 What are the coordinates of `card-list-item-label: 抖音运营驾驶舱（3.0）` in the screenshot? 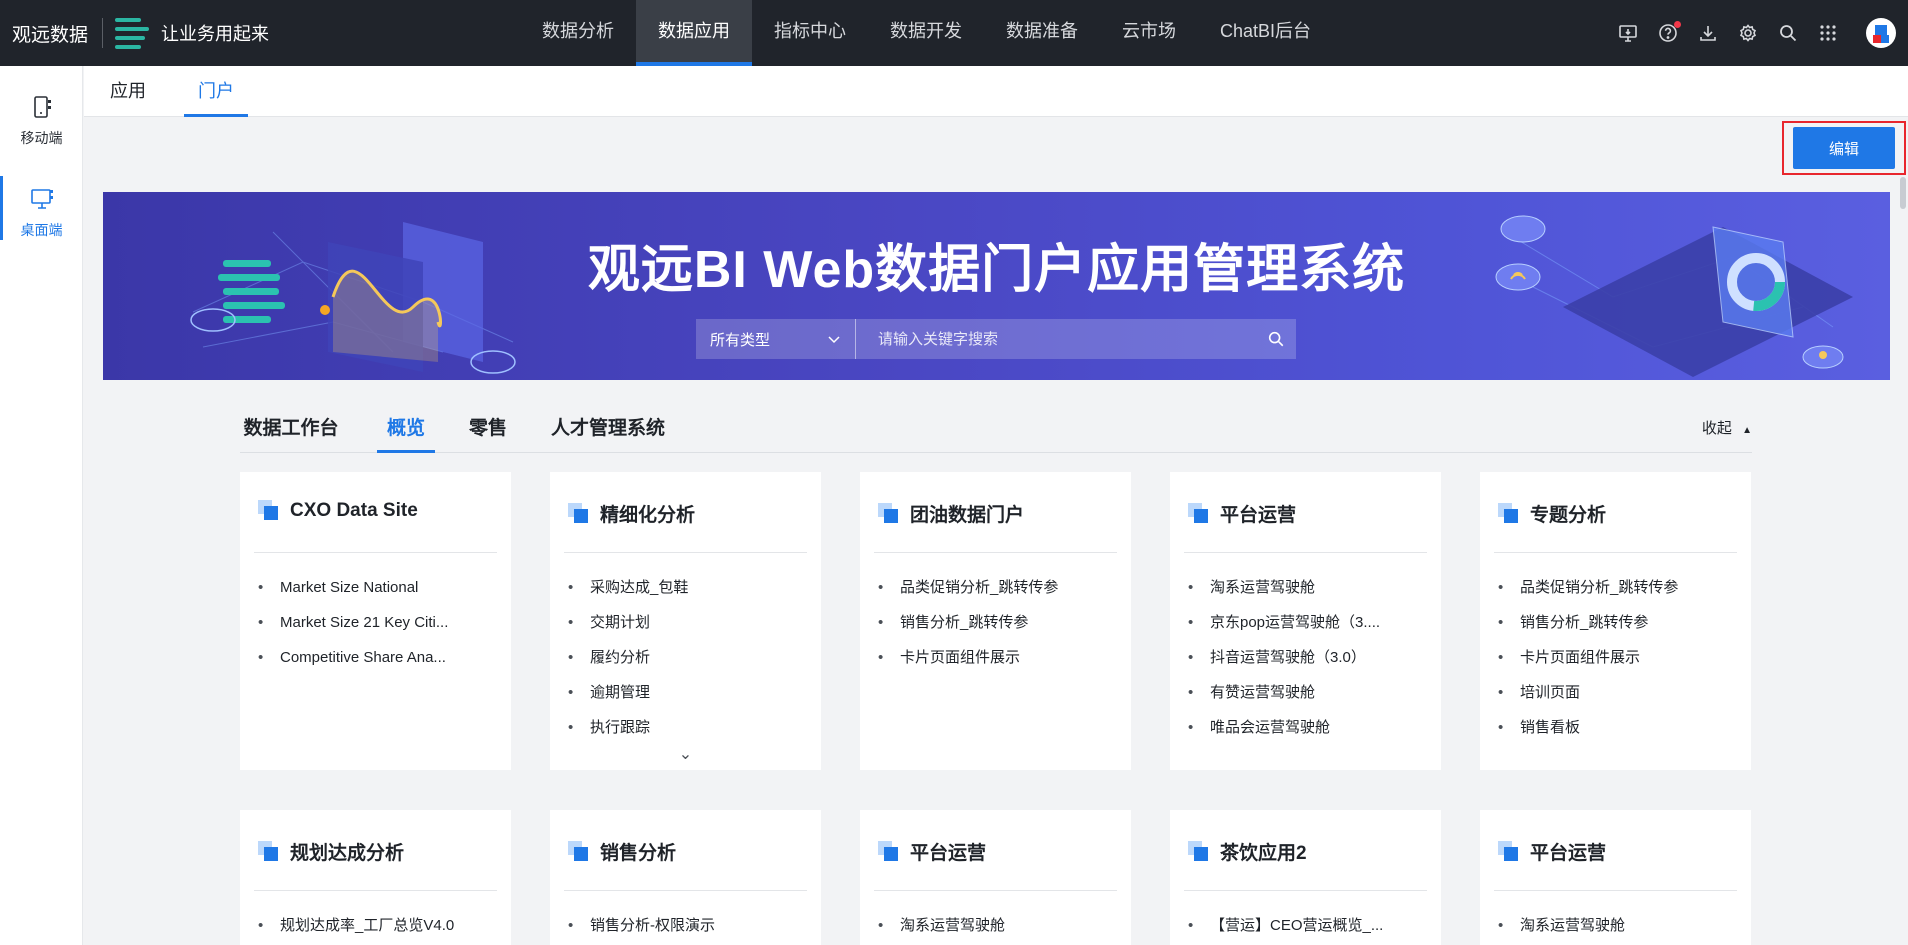 It's located at (1288, 657).